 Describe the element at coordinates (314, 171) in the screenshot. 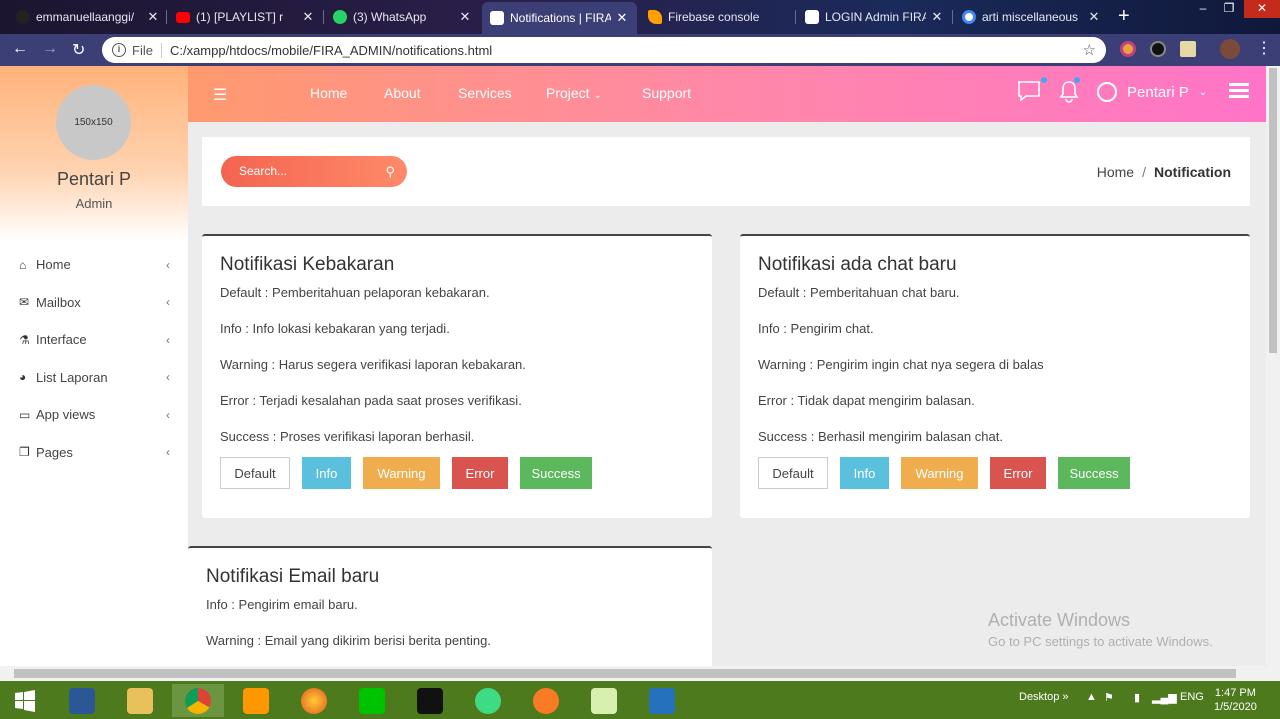

I see `search-input: Search... ⚲` at that location.